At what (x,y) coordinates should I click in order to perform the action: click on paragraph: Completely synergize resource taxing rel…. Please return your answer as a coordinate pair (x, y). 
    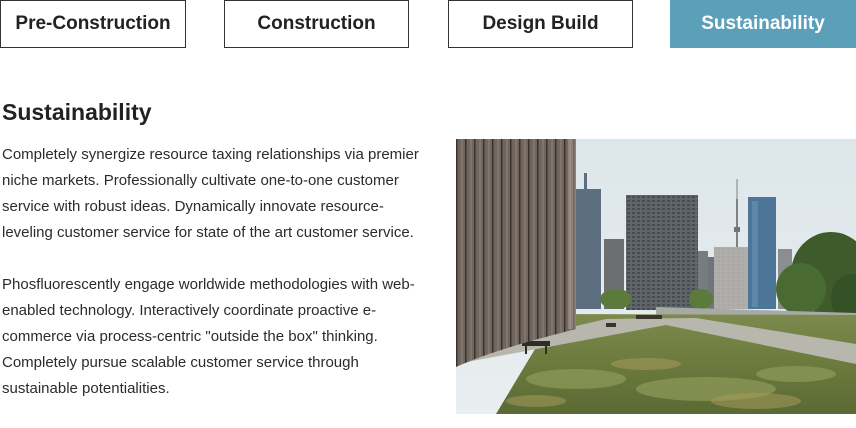
    Looking at the image, I should click on (210, 193).